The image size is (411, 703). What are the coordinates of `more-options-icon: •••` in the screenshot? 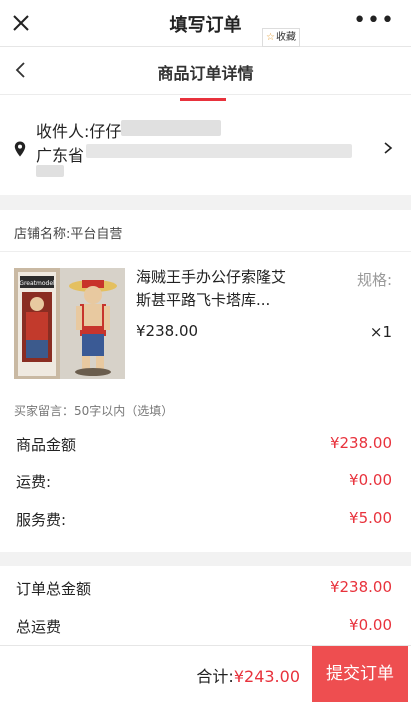 It's located at (374, 21).